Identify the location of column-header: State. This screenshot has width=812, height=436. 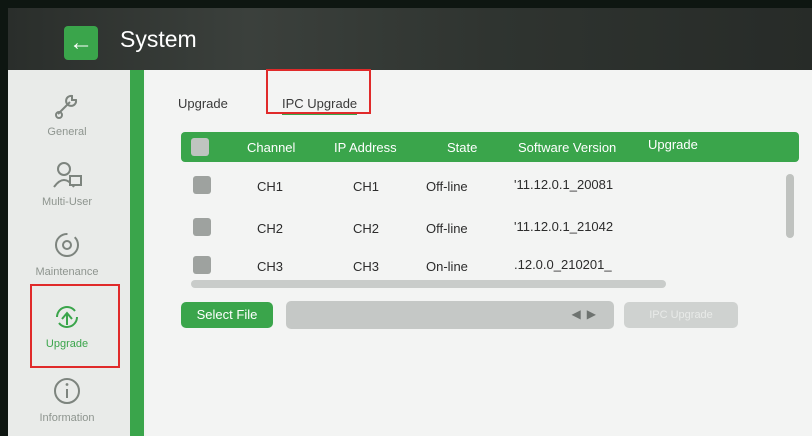
(462, 147).